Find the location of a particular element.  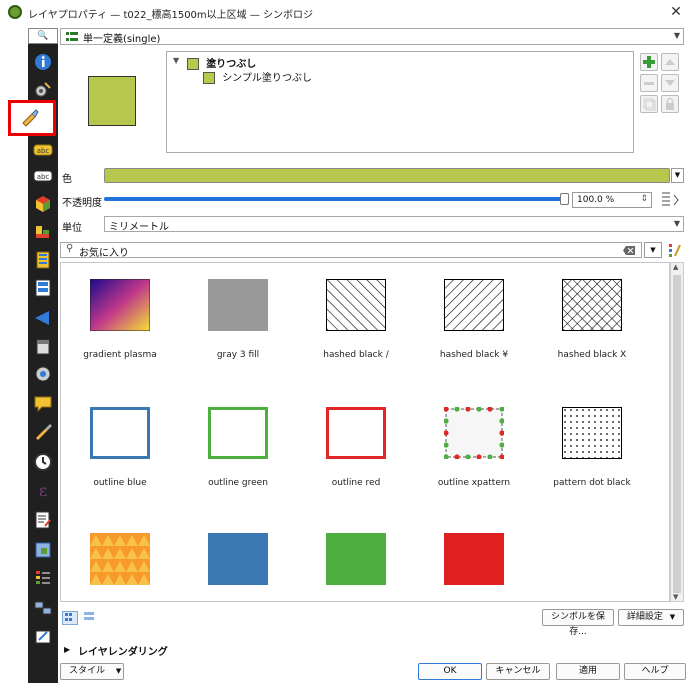

info-icon is located at coordinates (43, 62).